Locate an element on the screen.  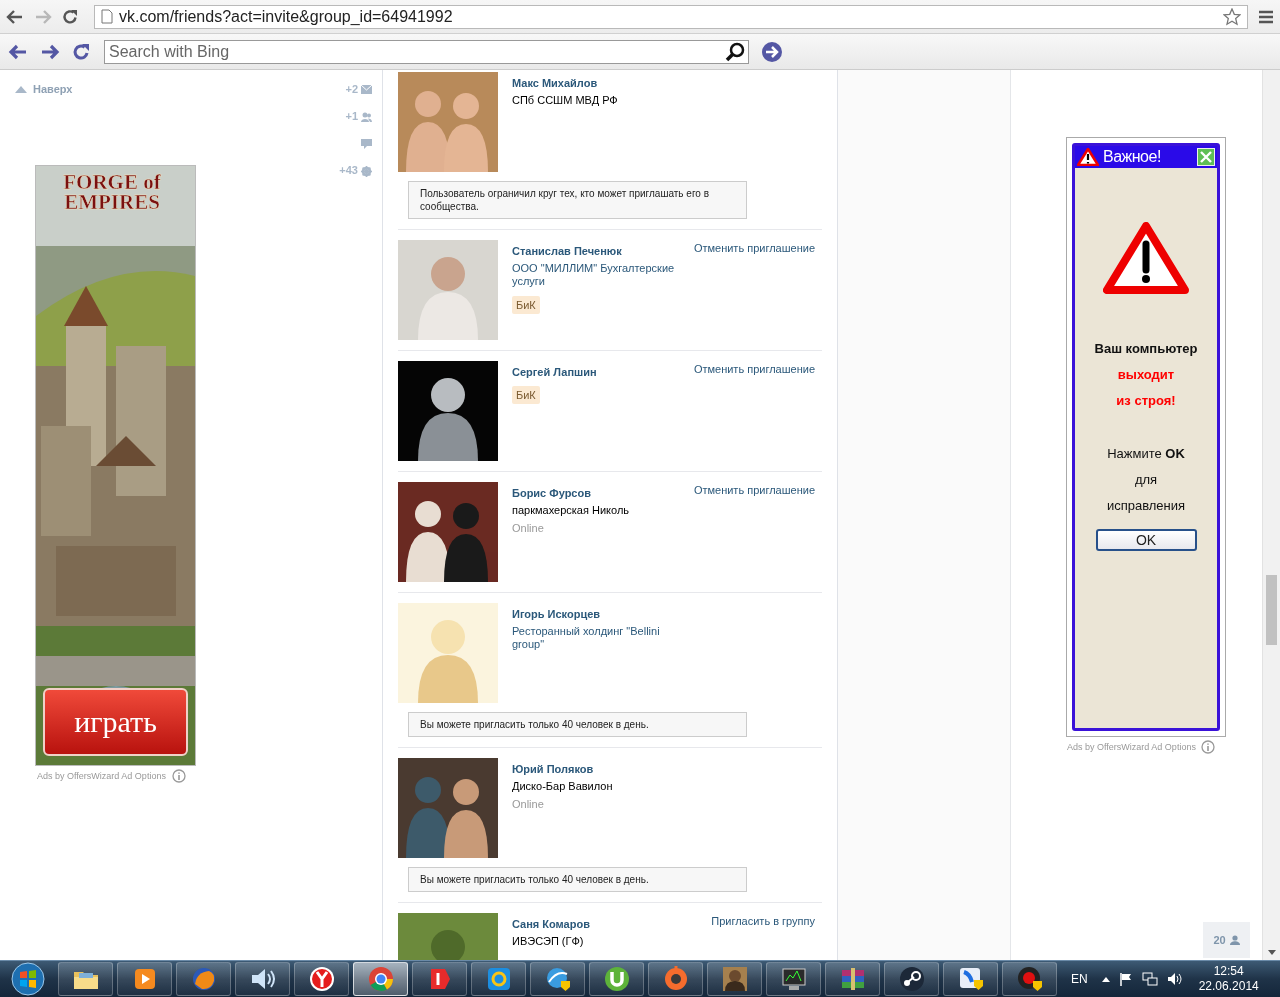
person-name-link: Сергей Лапшин is located at coordinates (554, 372).